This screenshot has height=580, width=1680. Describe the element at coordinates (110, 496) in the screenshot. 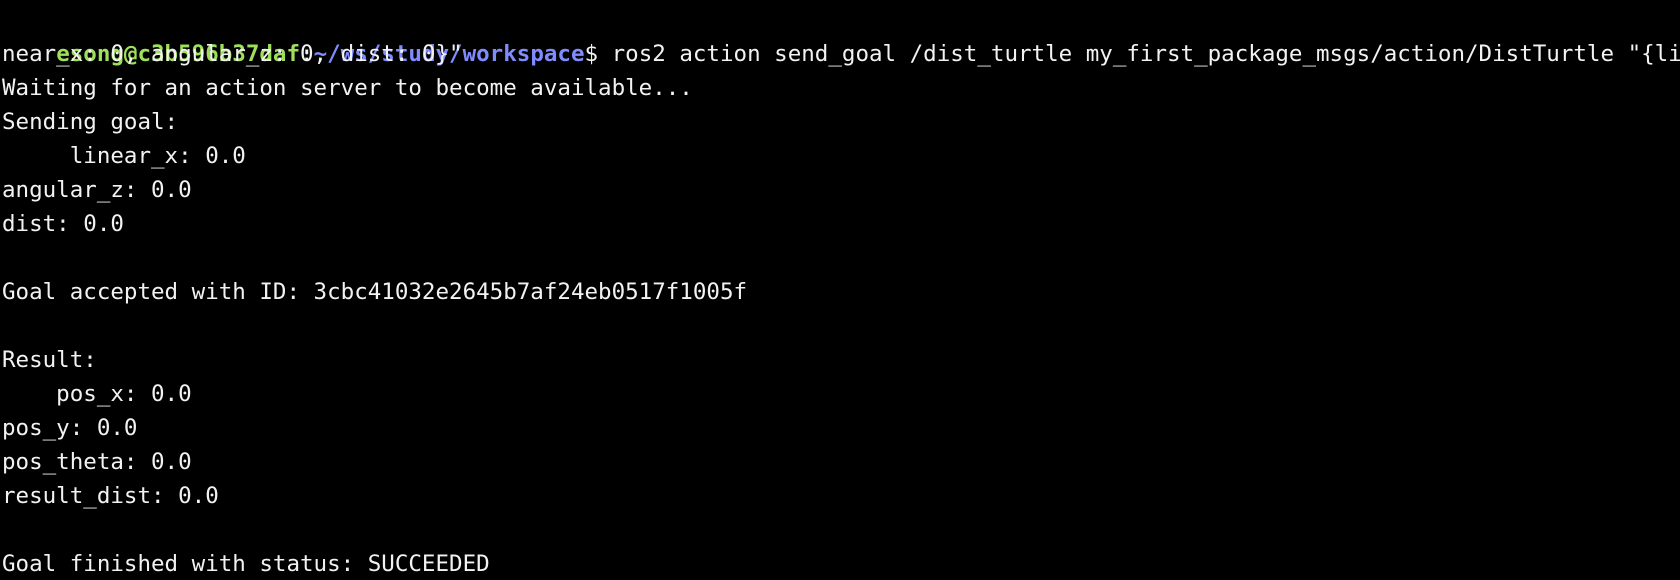

I see `output-line: result_dist: 0.0` at that location.